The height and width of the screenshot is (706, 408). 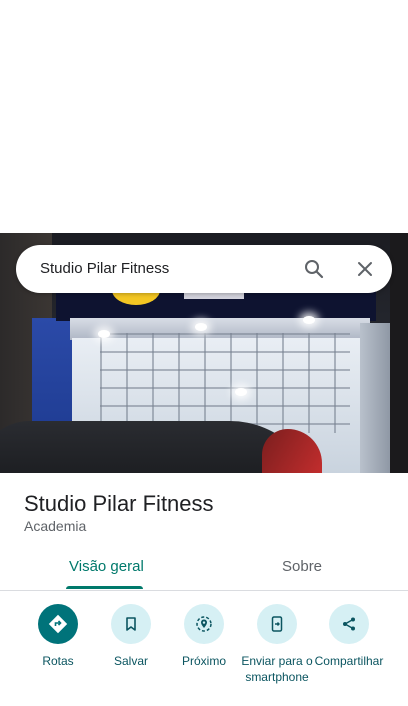 I want to click on tab-overview: Visão geral, so click(x=106, y=566).